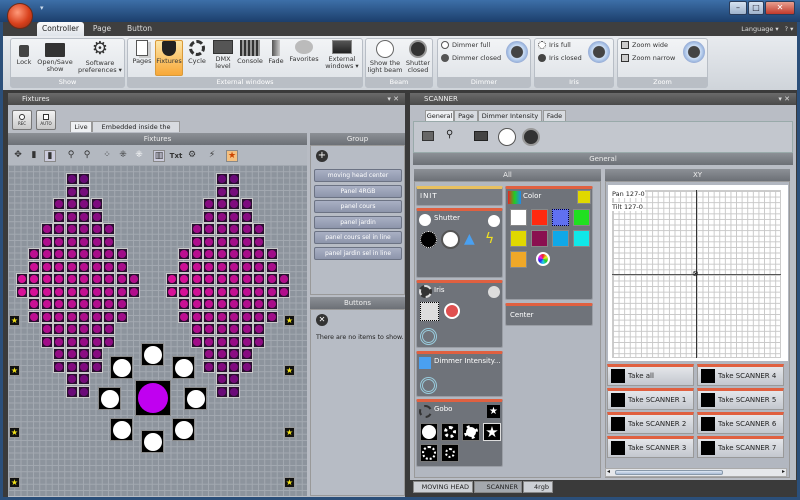 Image resolution: width=800 pixels, height=500 pixels. What do you see at coordinates (358, 191) in the screenshot?
I see `group-item: Panel 4RGB` at bounding box center [358, 191].